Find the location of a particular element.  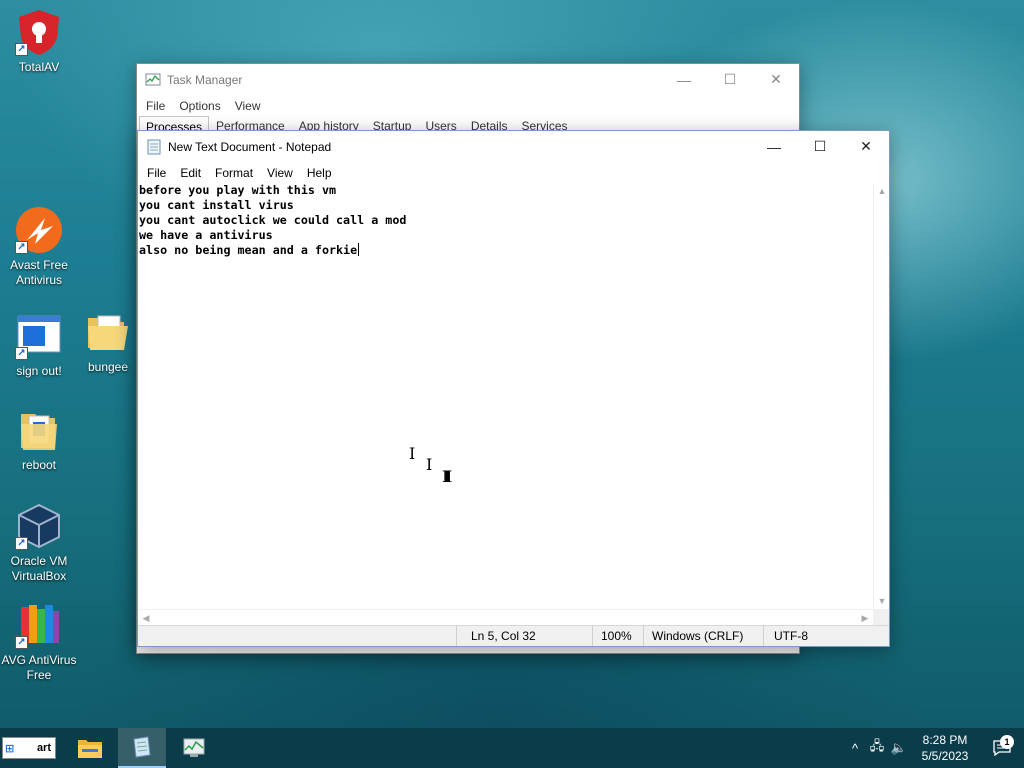

text-line: you cant install virus is located at coordinates (216, 205).